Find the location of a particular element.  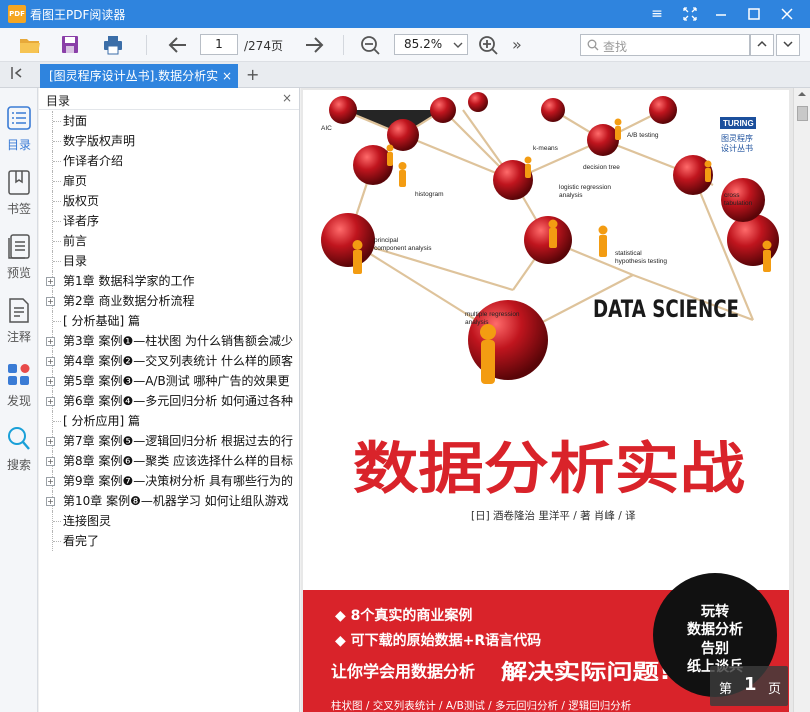

toc-item-label: 第5章 案例❸—A/B测试 哪种广告的效果更 is located at coordinates (176, 381).